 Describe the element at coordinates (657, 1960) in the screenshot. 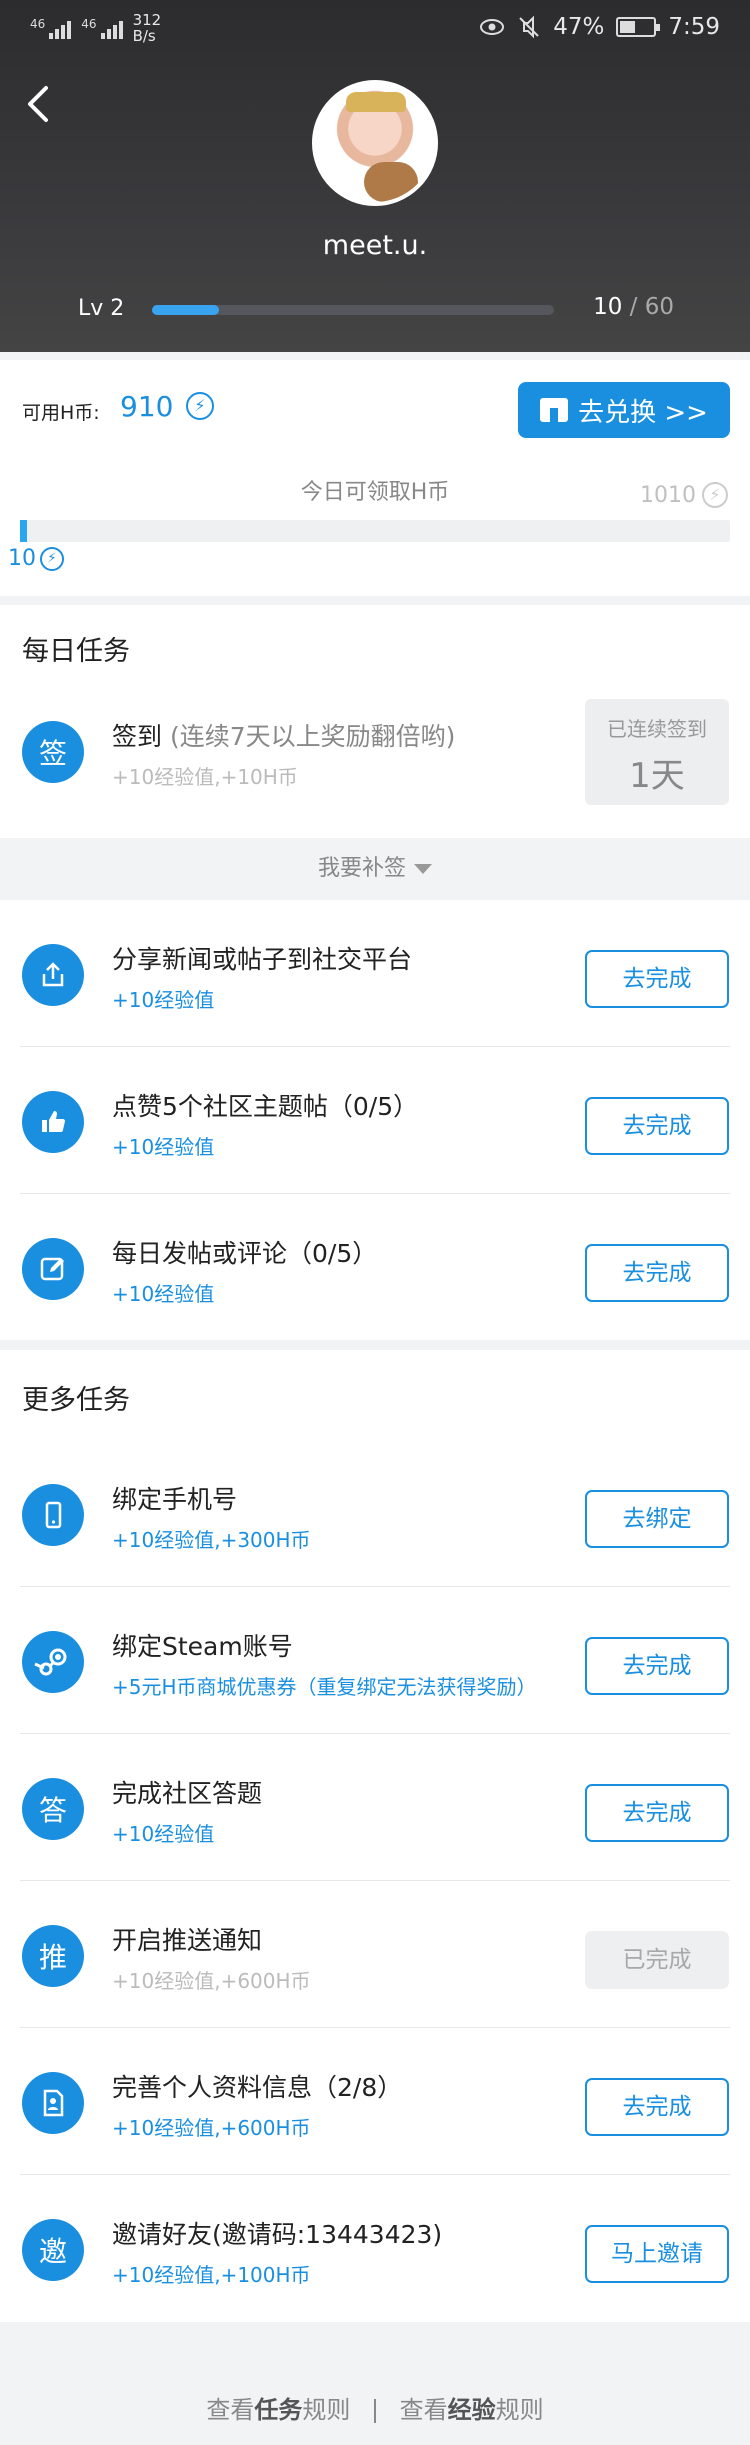

I see `completed-badge: 已完成` at that location.